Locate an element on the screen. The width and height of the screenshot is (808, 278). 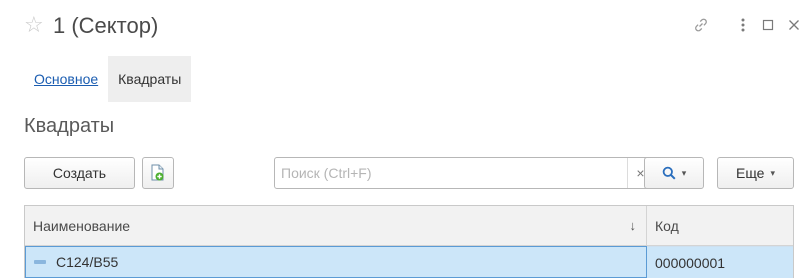
link-icon-graphic is located at coordinates (701, 25).